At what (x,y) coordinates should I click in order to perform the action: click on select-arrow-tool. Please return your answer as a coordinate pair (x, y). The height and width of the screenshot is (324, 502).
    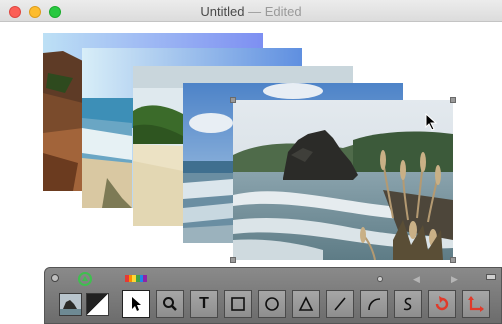
    Looking at the image, I should click on (136, 304).